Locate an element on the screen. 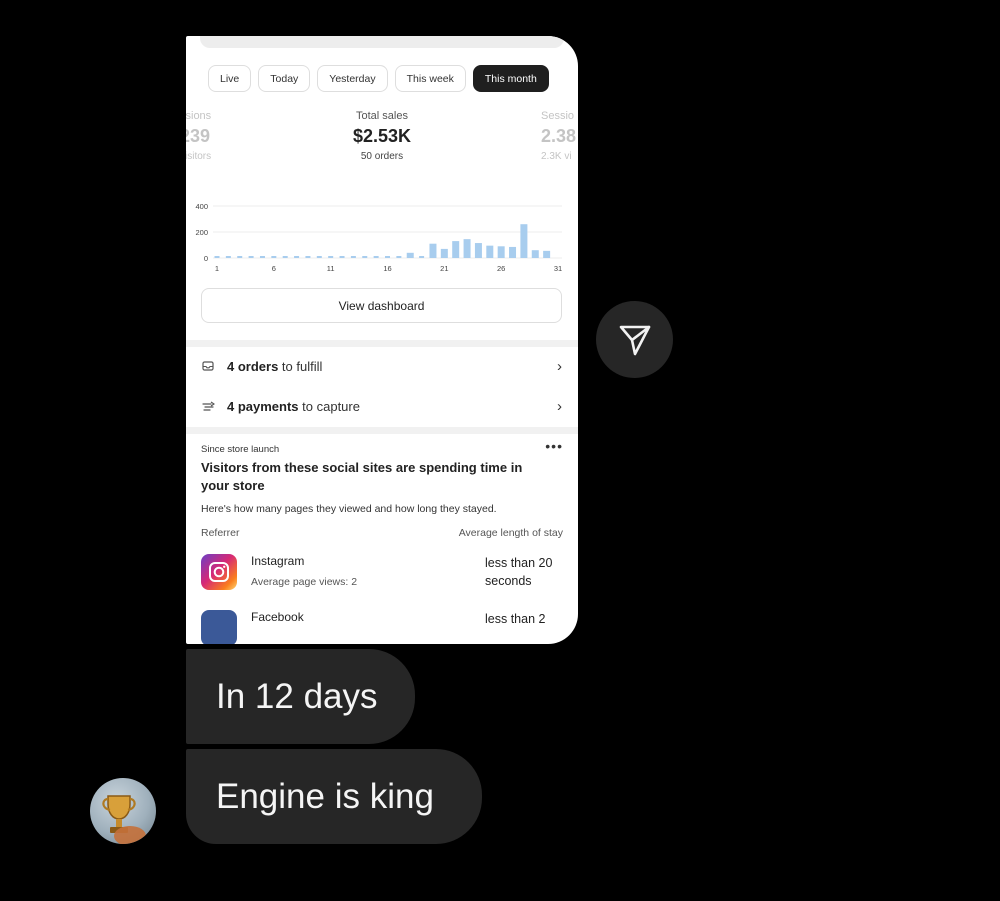 The image size is (1000, 901). chart-x-tick-label: 26 is located at coordinates (501, 268).